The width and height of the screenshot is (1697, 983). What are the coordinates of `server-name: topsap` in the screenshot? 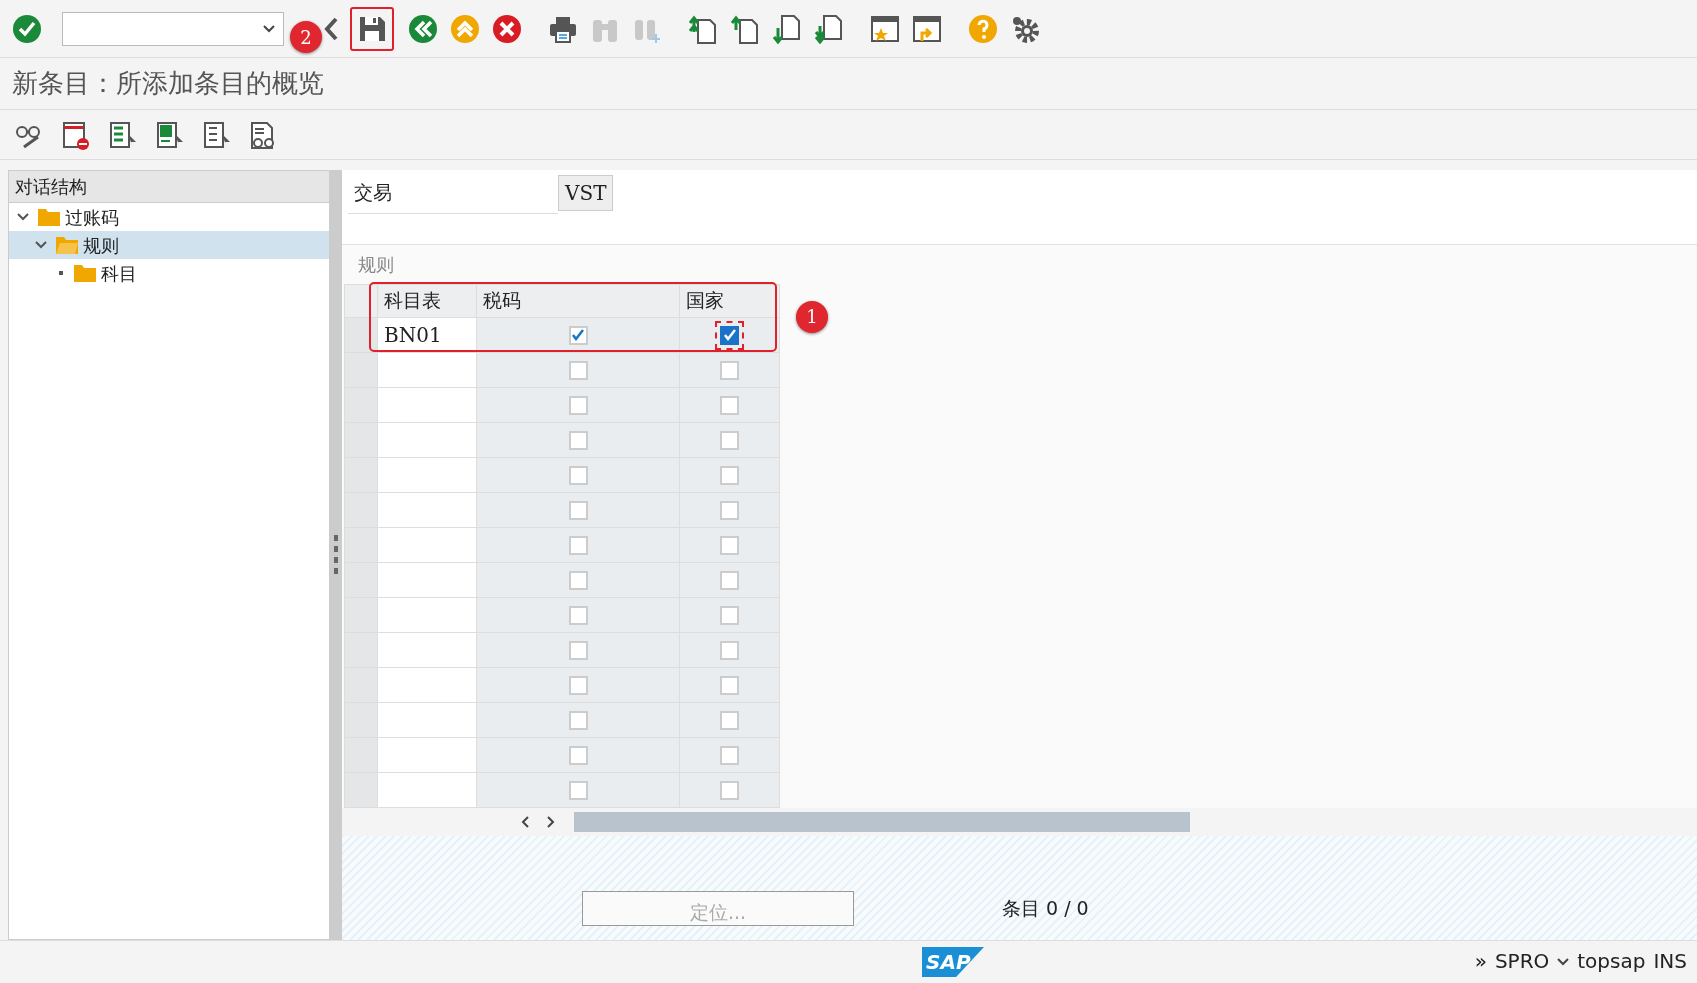 It's located at (1611, 961).